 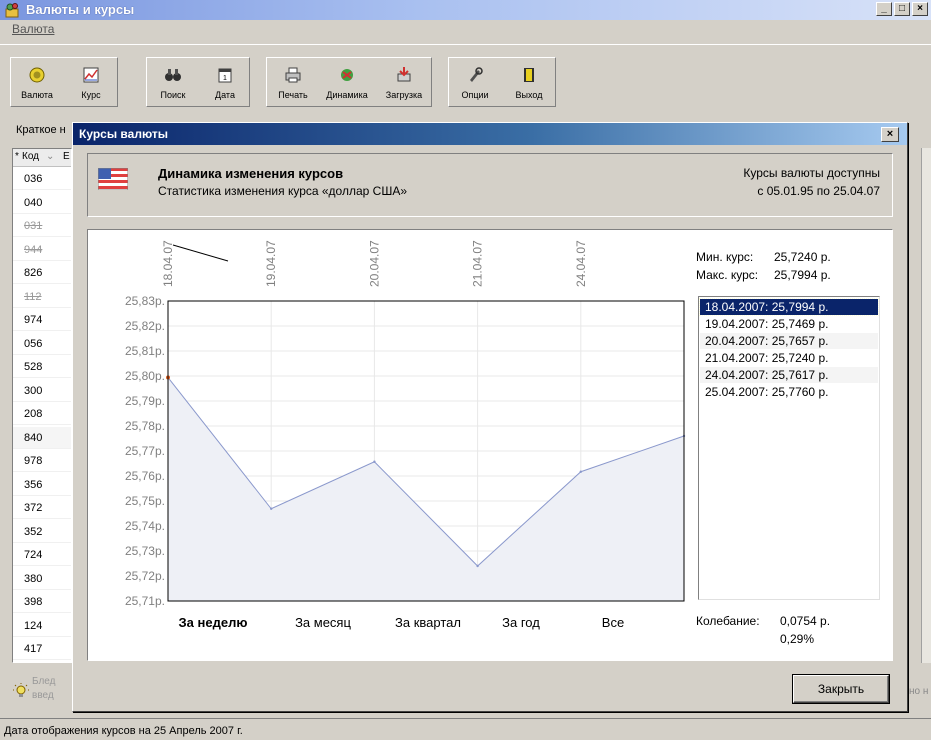 I want to click on period-button: Все, so click(x=613, y=623).